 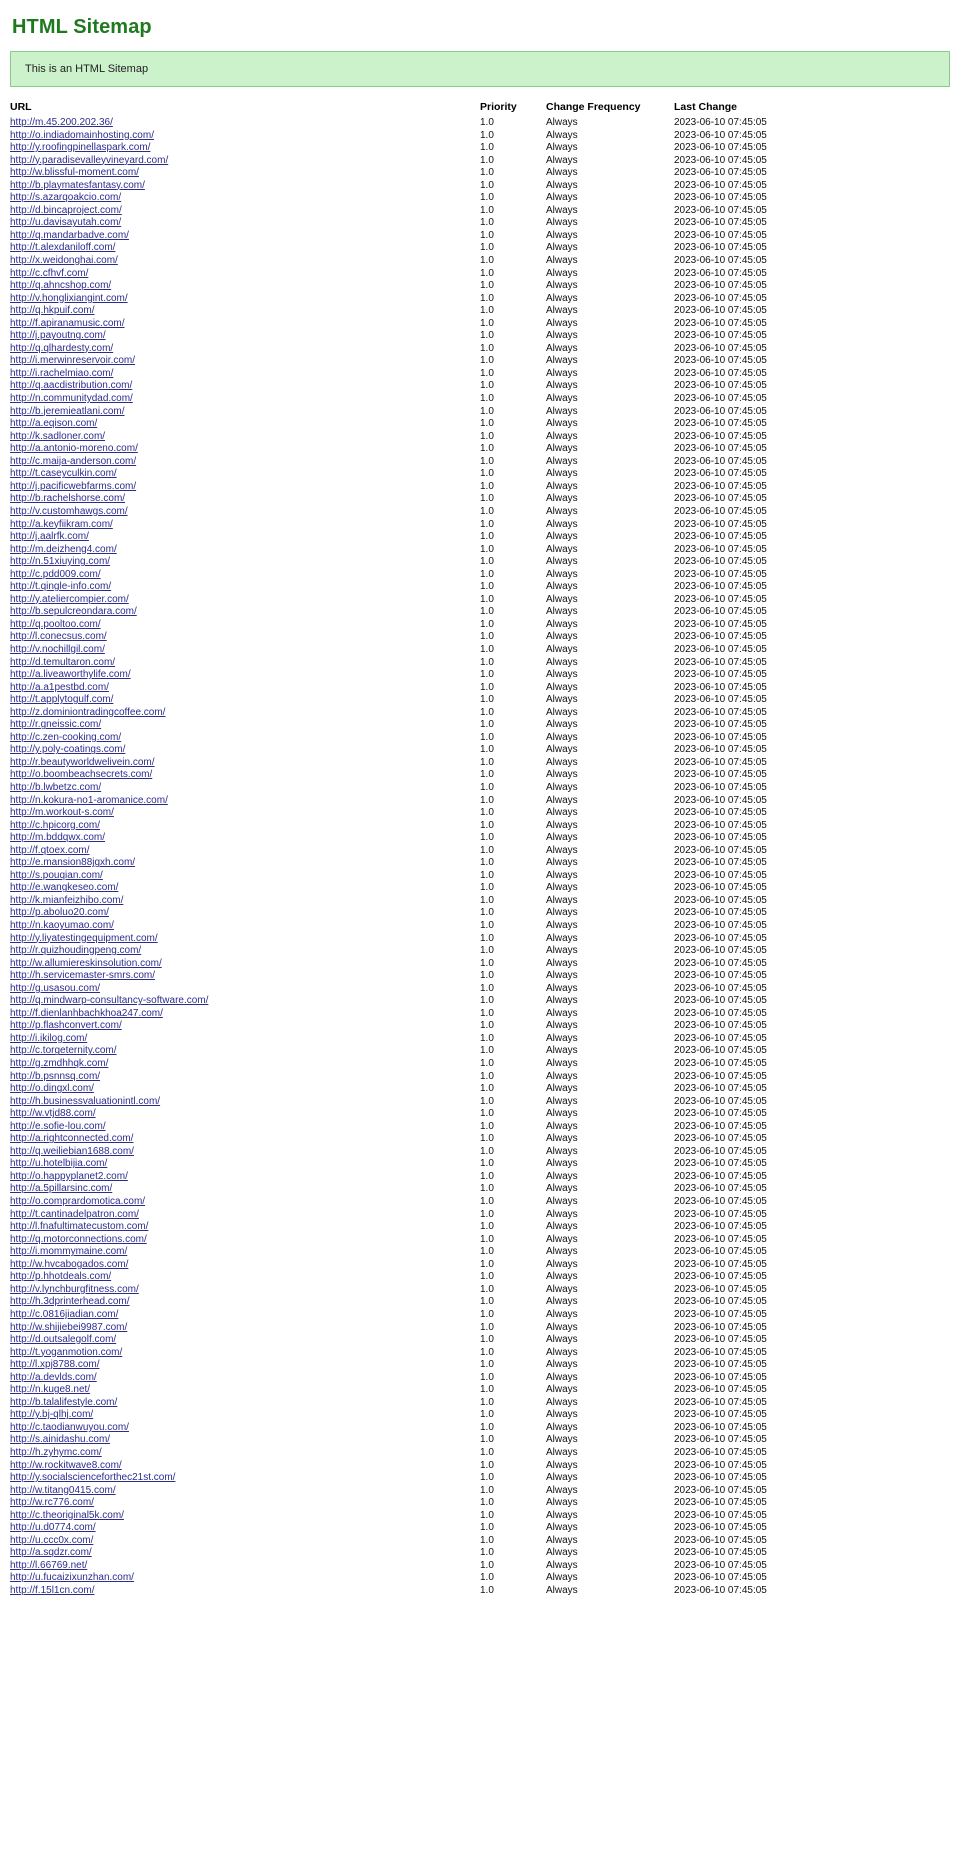 What do you see at coordinates (69, 235) in the screenshot?
I see `sitemap-url-link: http://q.mandarbadve.com/` at bounding box center [69, 235].